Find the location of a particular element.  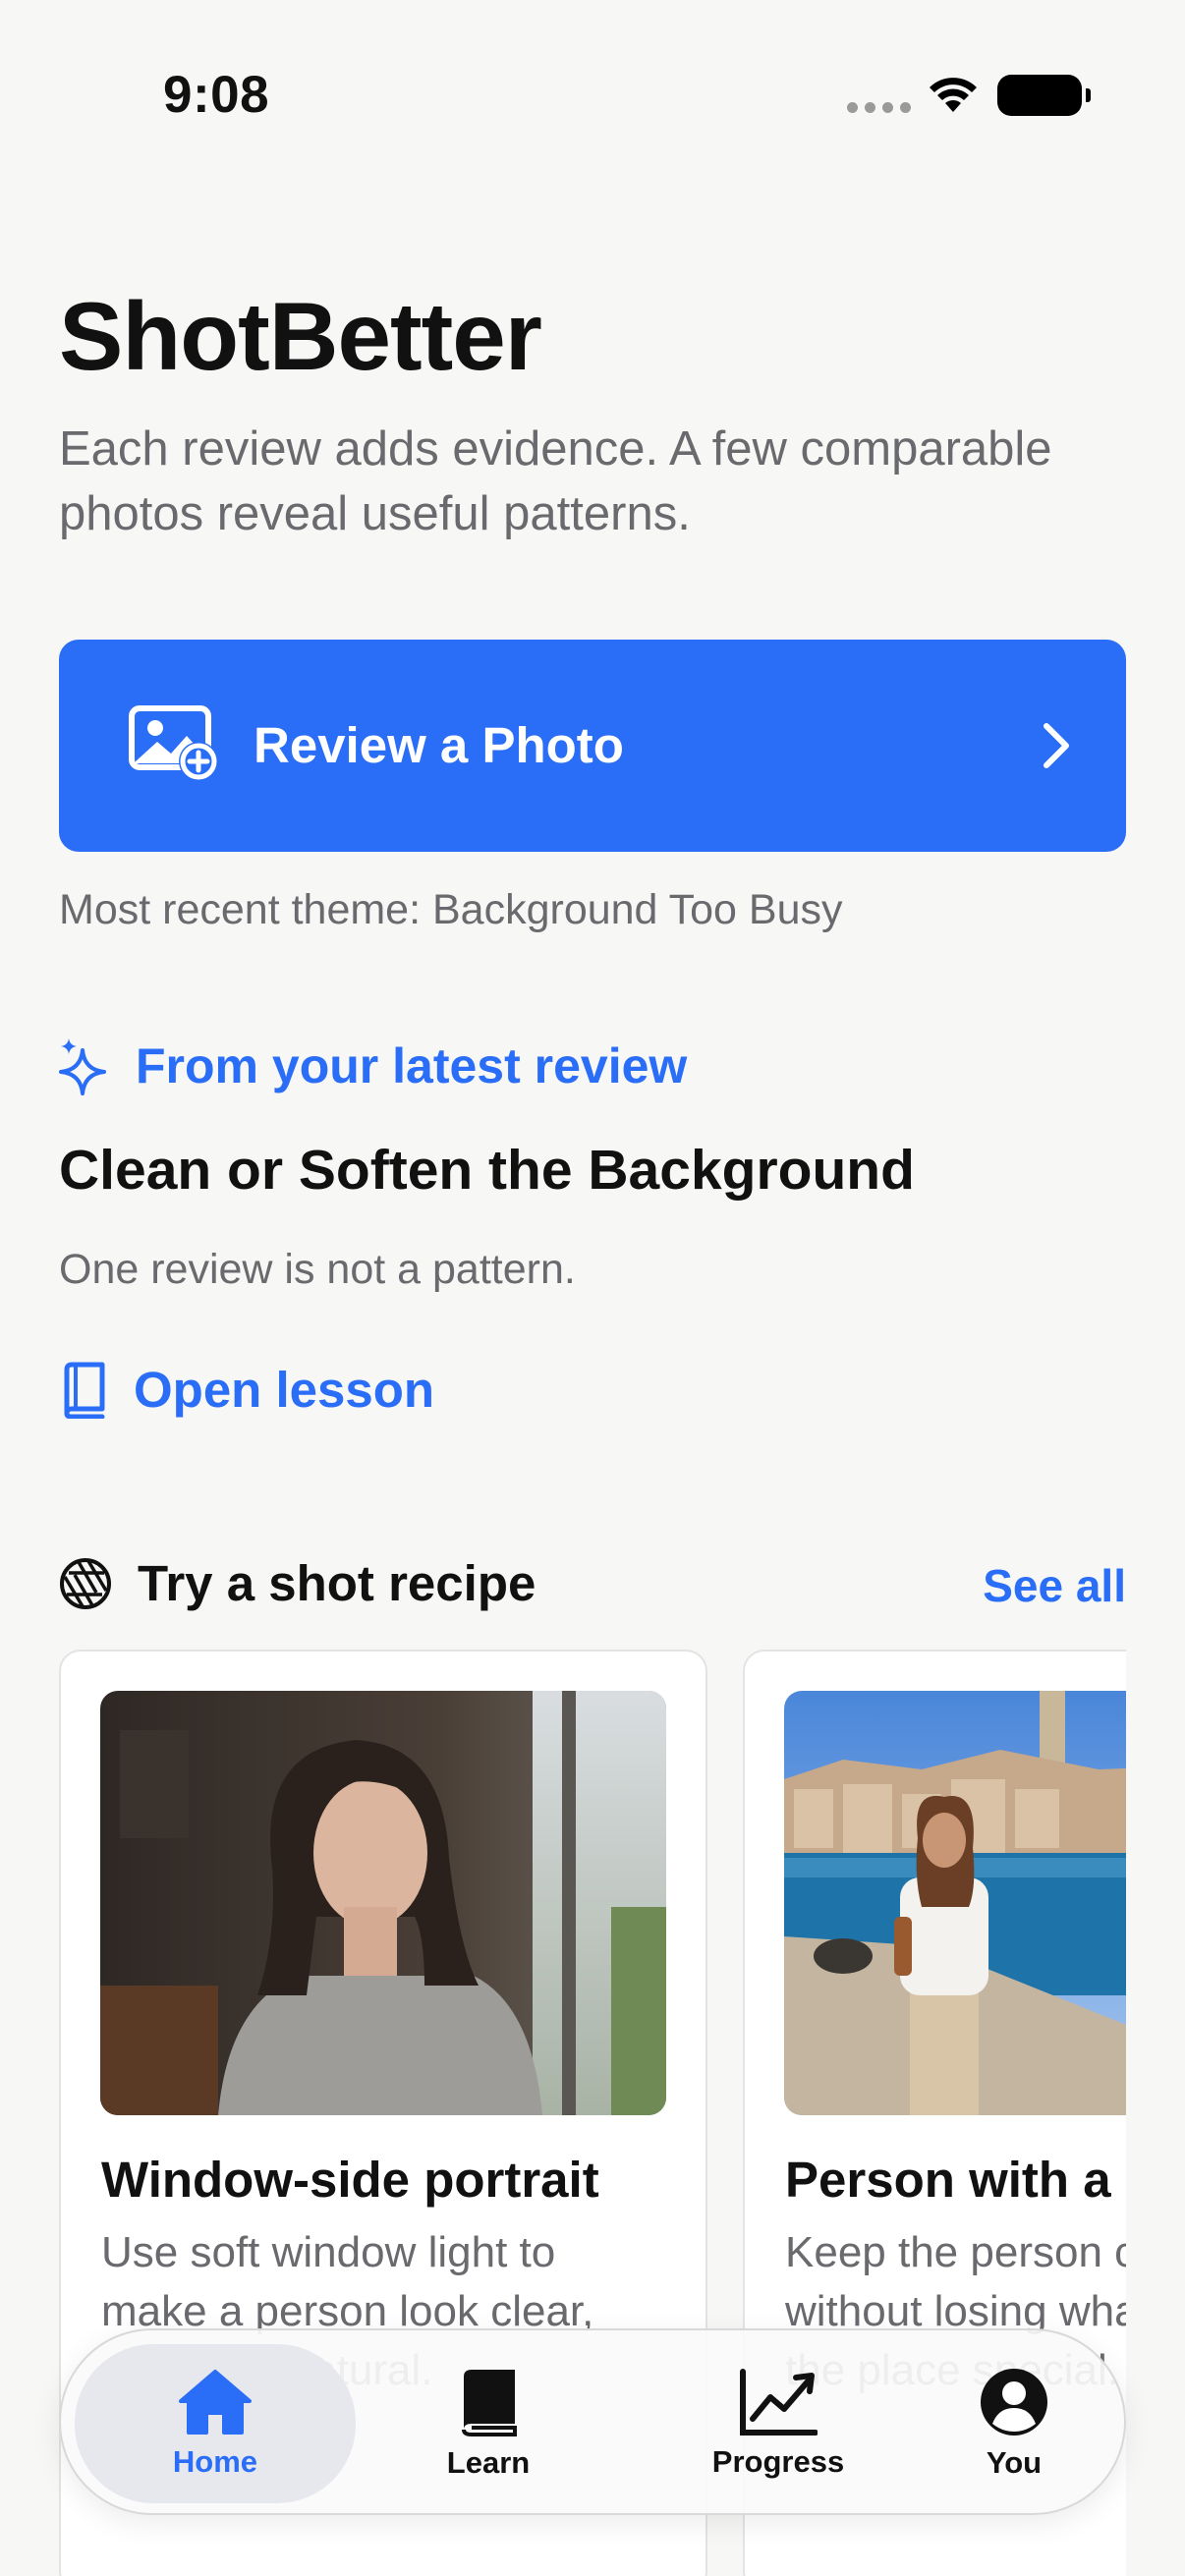

status-time: 9:08 is located at coordinates (216, 95).